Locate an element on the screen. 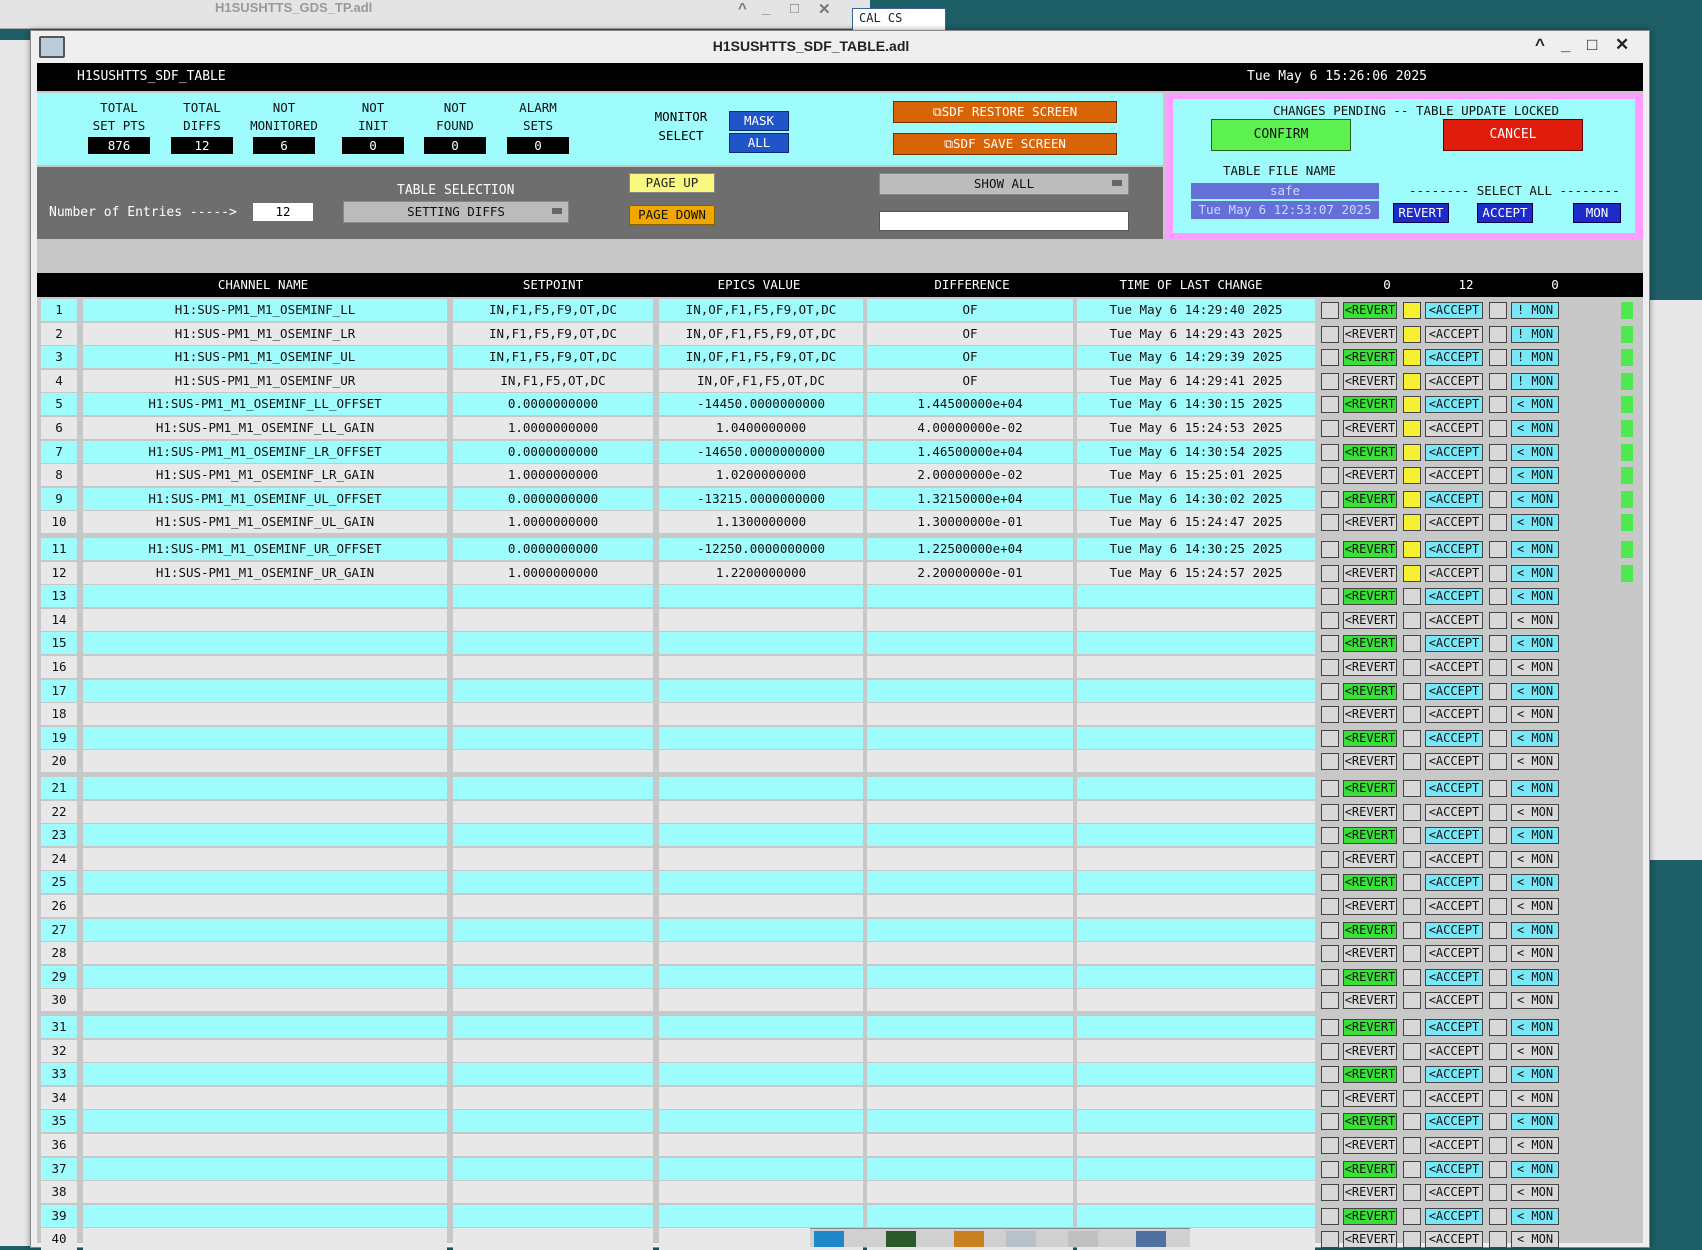 Image resolution: width=1702 pixels, height=1250 pixels. mask-button: MASK is located at coordinates (759, 121).